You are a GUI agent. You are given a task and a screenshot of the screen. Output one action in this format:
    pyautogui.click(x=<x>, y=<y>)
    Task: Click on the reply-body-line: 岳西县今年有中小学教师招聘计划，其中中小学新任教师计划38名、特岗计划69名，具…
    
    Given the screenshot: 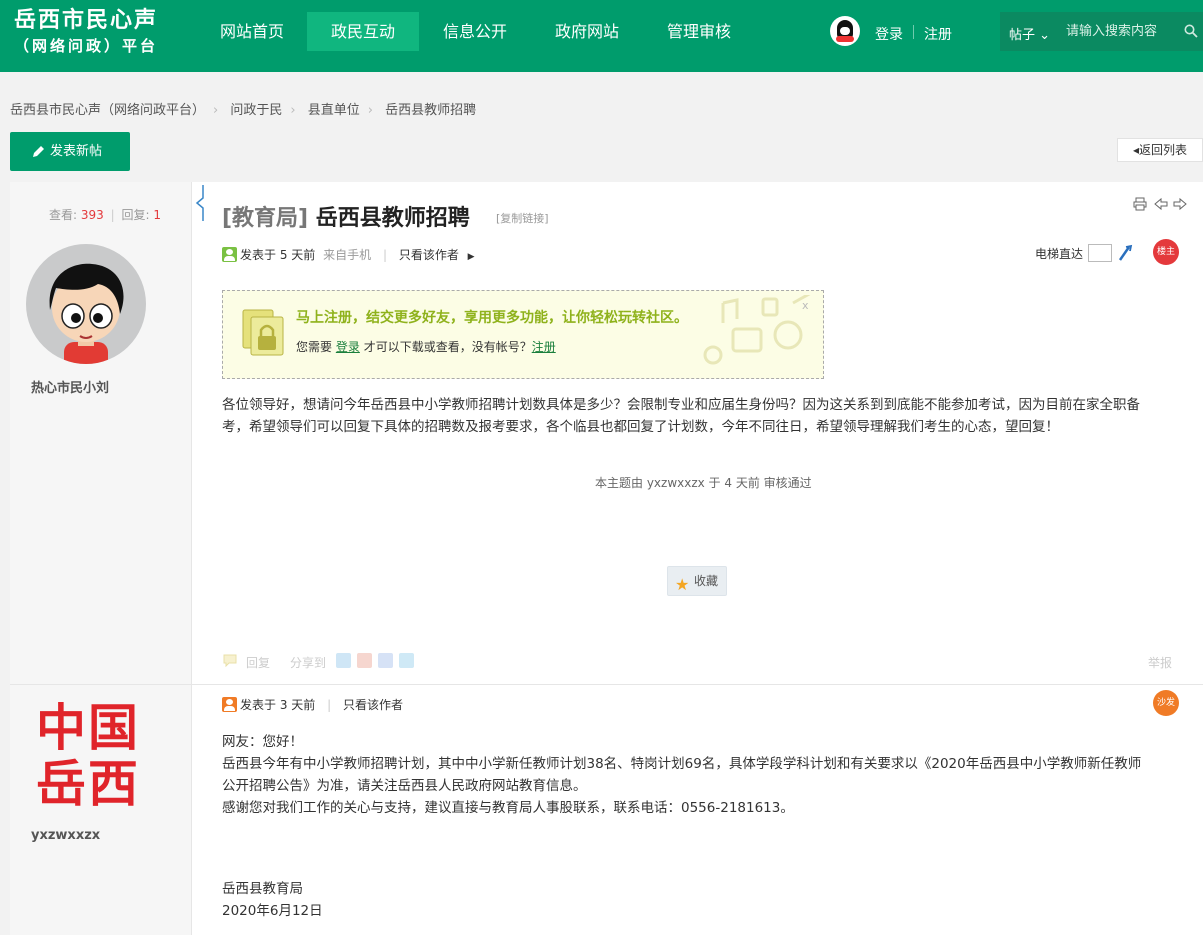 What is the action you would take?
    pyautogui.click(x=682, y=764)
    